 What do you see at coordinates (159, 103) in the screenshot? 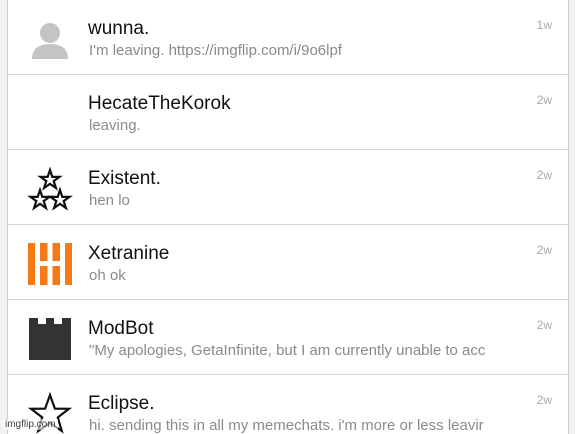
I see `chat-name: HecateTheKorok` at bounding box center [159, 103].